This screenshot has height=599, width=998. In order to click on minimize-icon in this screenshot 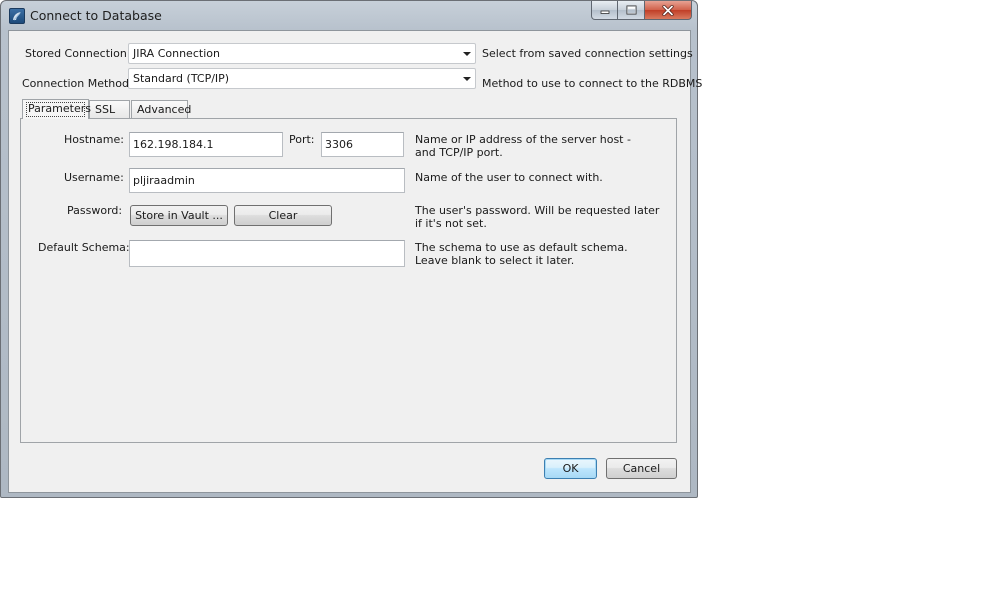, I will do `click(604, 12)`.